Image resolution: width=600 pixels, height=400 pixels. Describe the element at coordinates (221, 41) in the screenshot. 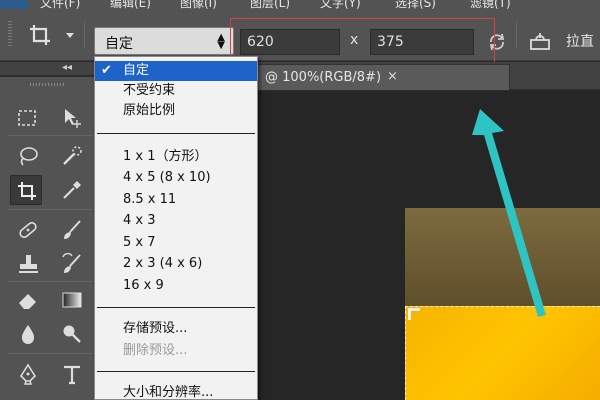

I see `updown-arrows-icon: ▲ ▼` at that location.